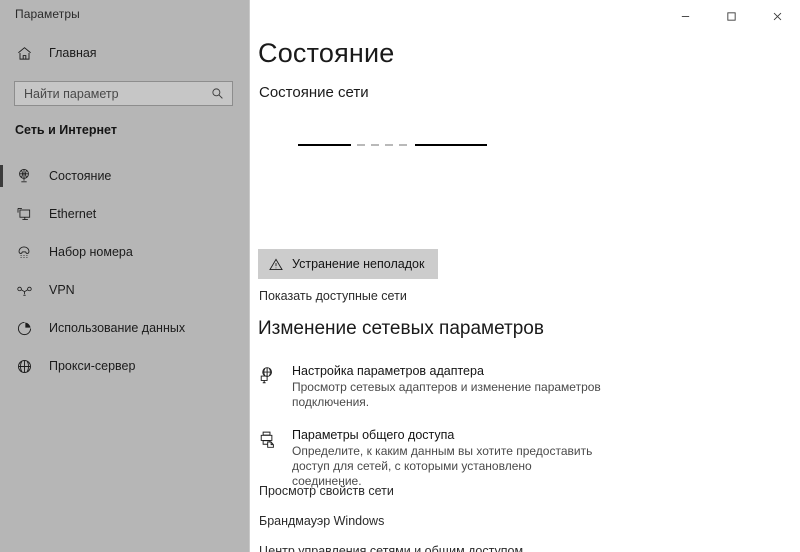  What do you see at coordinates (326, 53) in the screenshot?
I see `page-title: Состояние` at bounding box center [326, 53].